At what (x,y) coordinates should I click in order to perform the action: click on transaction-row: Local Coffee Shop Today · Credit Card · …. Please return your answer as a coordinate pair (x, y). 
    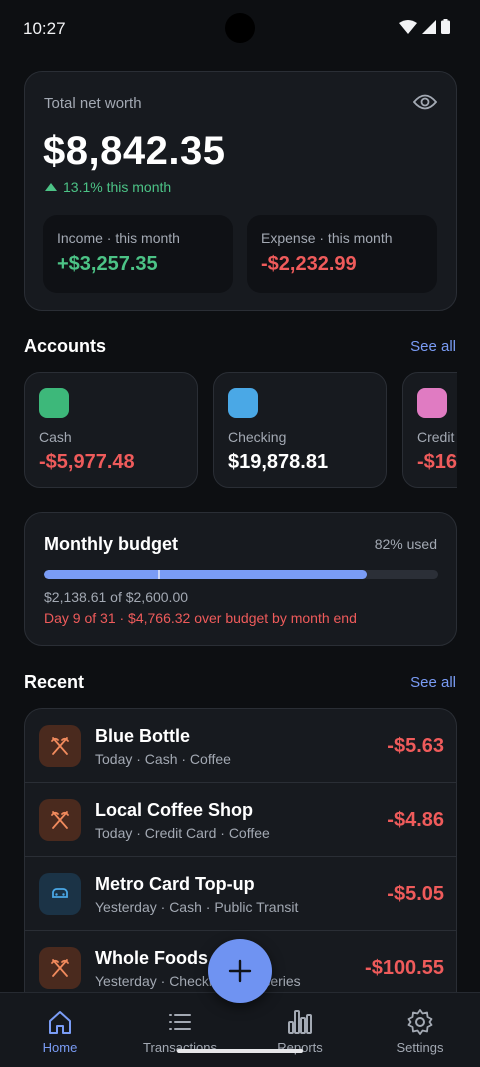
    Looking at the image, I should click on (240, 820).